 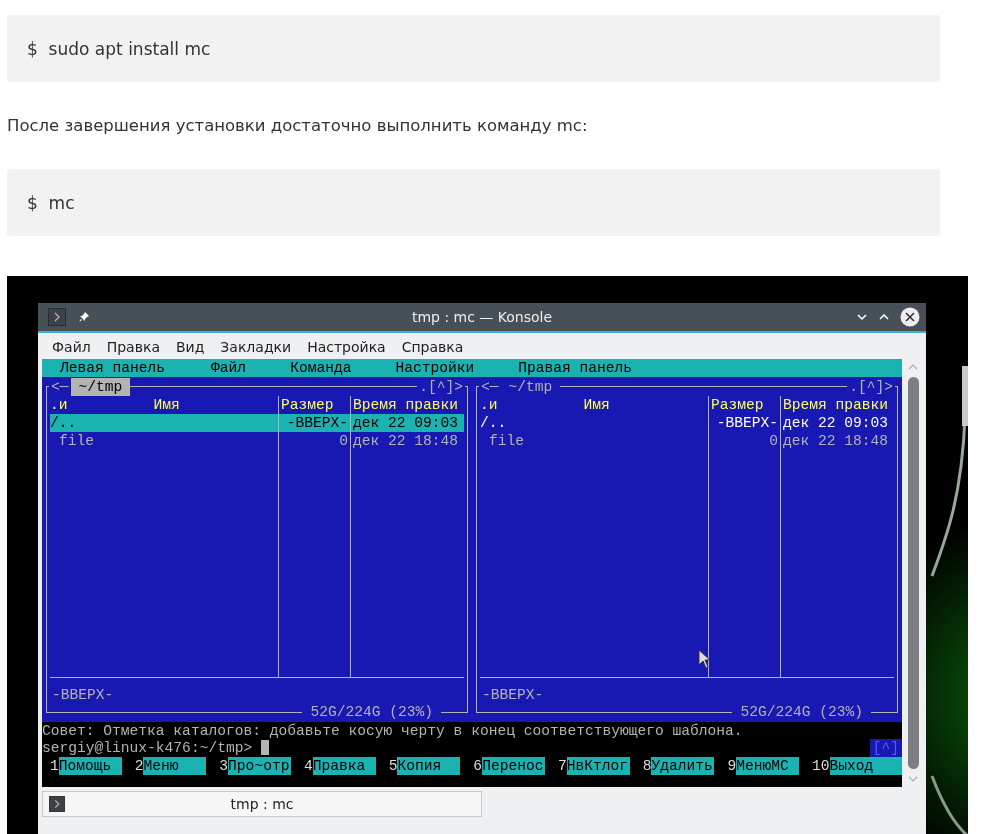 What do you see at coordinates (90, 766) in the screenshot?
I see `function-key: Помощь` at bounding box center [90, 766].